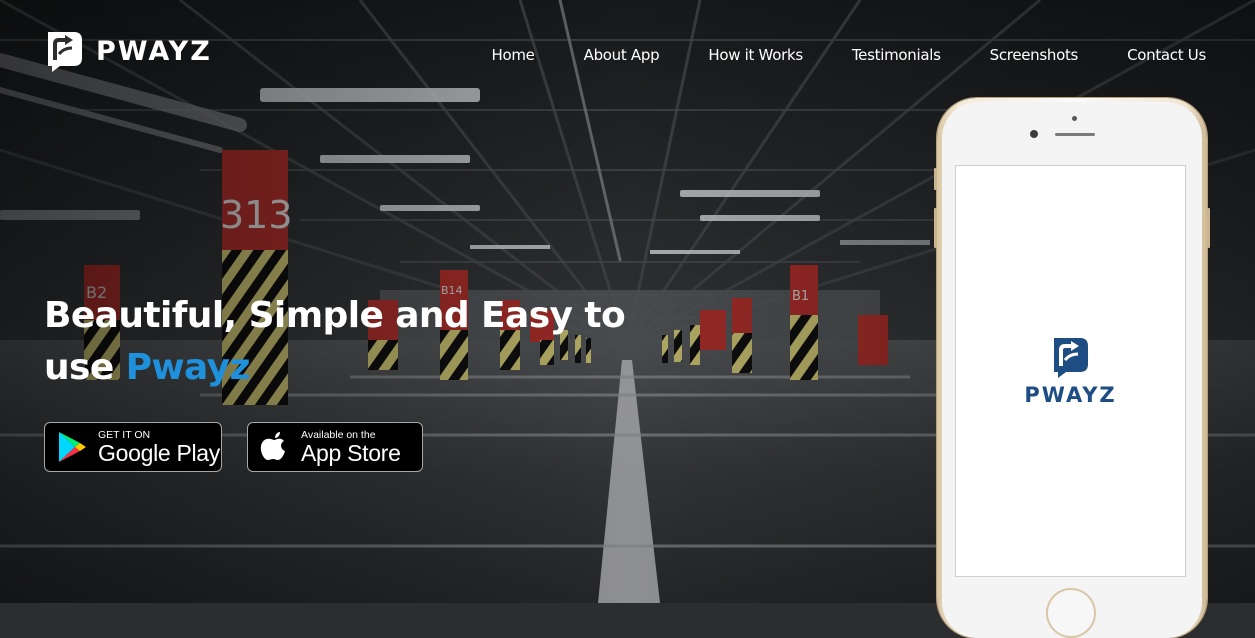  I want to click on app-logo-icon, so click(1070, 358).